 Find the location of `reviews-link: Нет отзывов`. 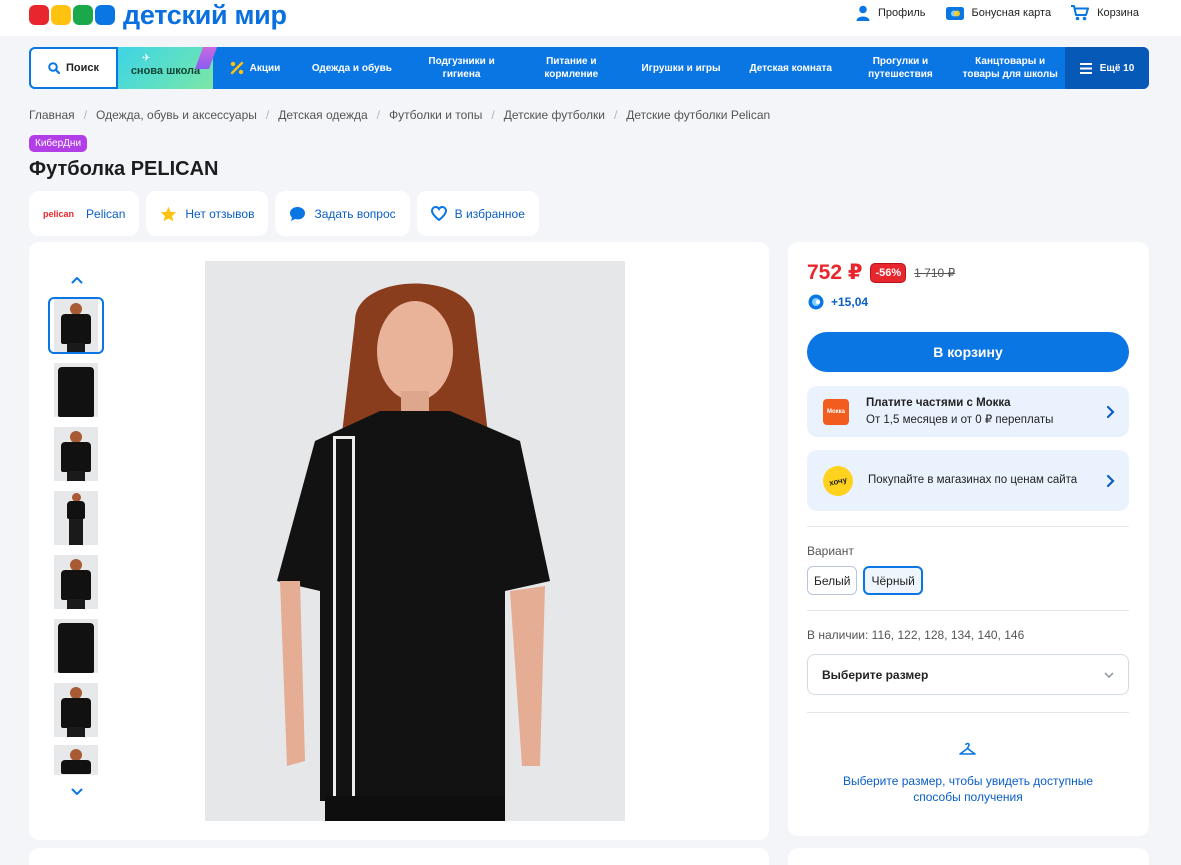

reviews-link: Нет отзывов is located at coordinates (207, 213).